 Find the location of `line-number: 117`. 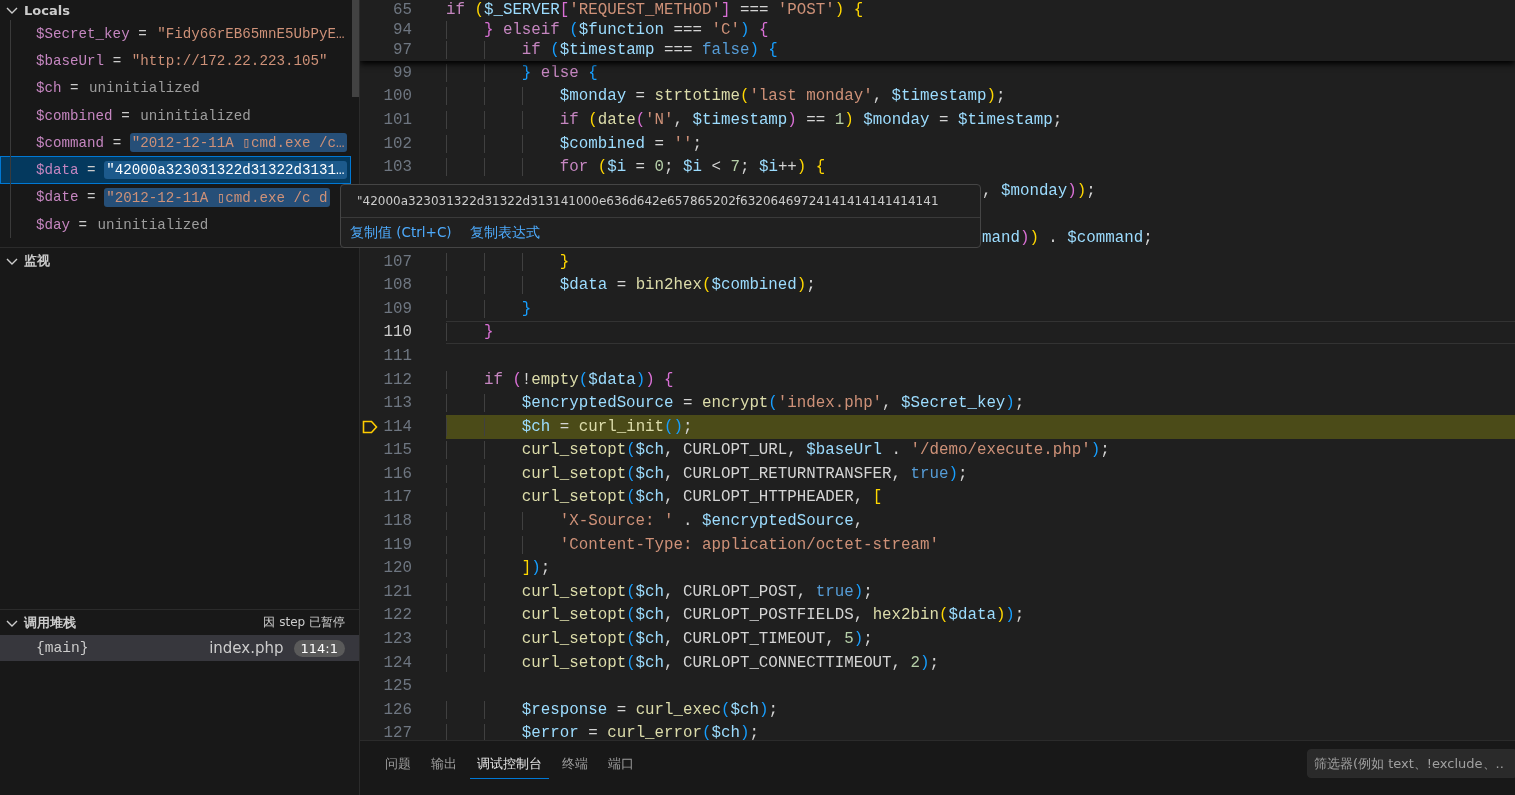

line-number: 117 is located at coordinates (397, 497).